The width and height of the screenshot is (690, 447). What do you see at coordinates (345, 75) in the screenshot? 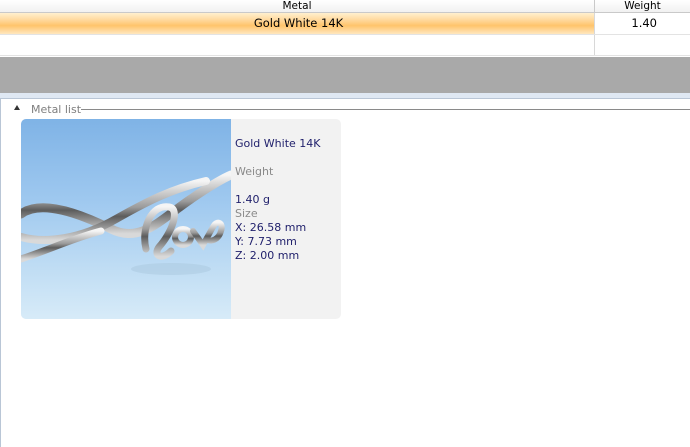
I see `splitter-area` at bounding box center [345, 75].